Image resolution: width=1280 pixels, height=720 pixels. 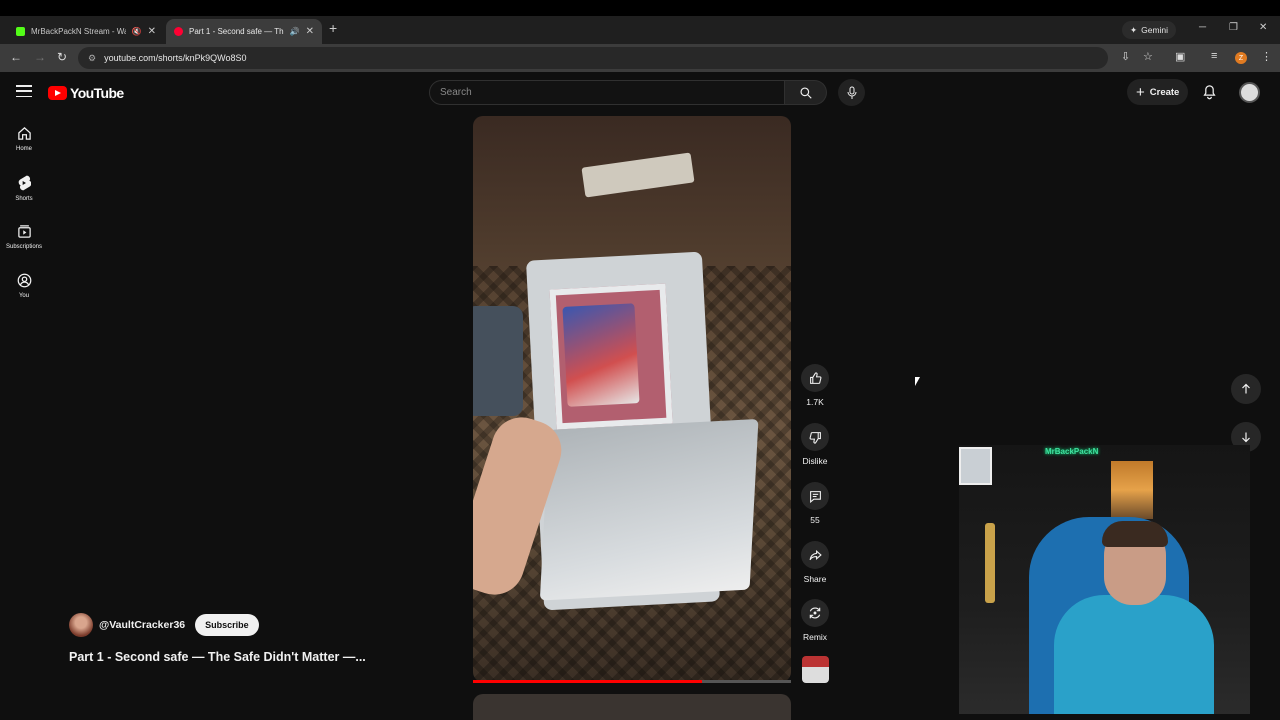 I want to click on video-progress-bar, so click(x=632, y=681).